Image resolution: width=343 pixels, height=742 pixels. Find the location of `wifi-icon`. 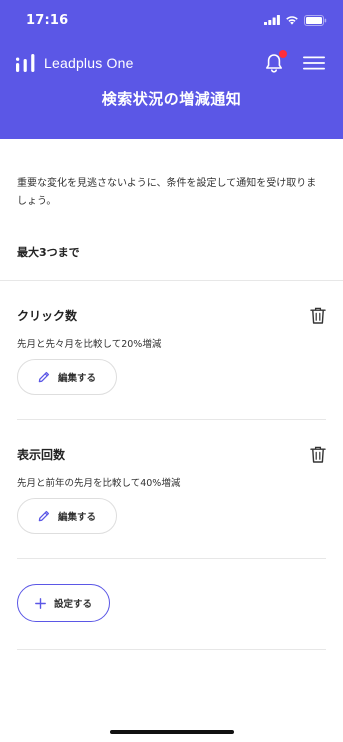

wifi-icon is located at coordinates (292, 20).